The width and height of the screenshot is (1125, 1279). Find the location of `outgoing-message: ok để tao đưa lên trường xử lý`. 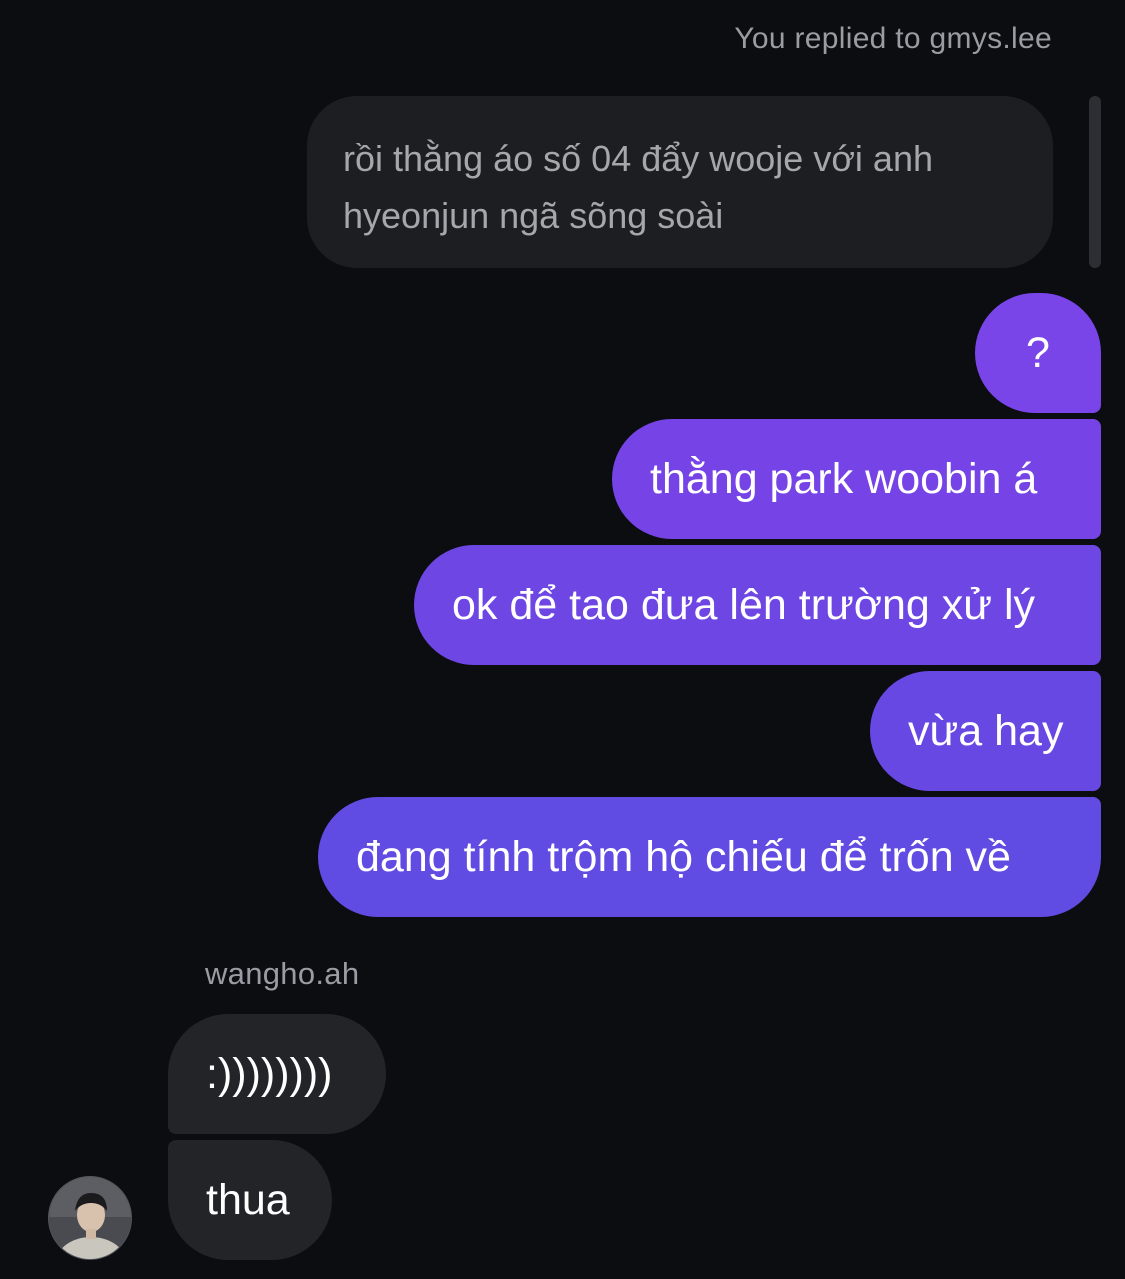

outgoing-message: ok để tao đưa lên trường xử lý is located at coordinates (757, 605).